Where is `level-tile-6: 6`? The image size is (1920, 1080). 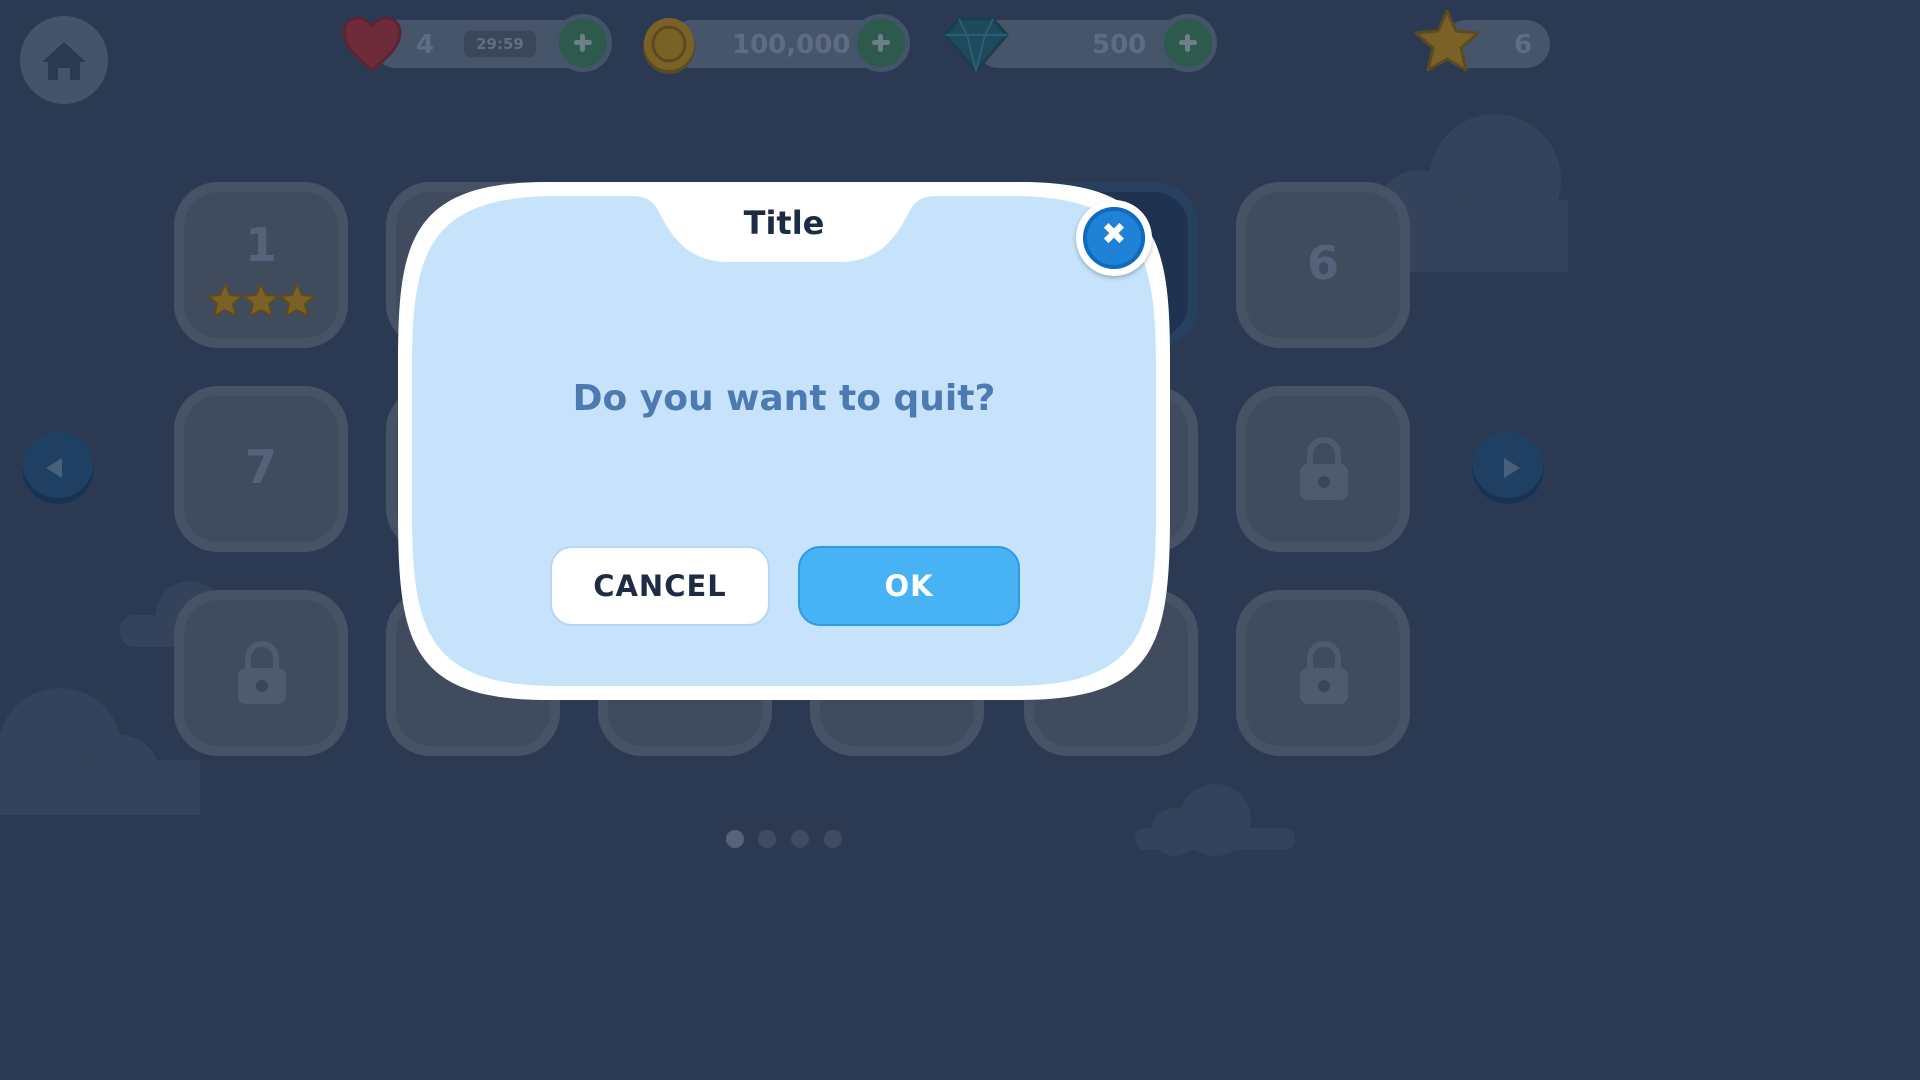
level-tile-6: 6 is located at coordinates (1323, 265).